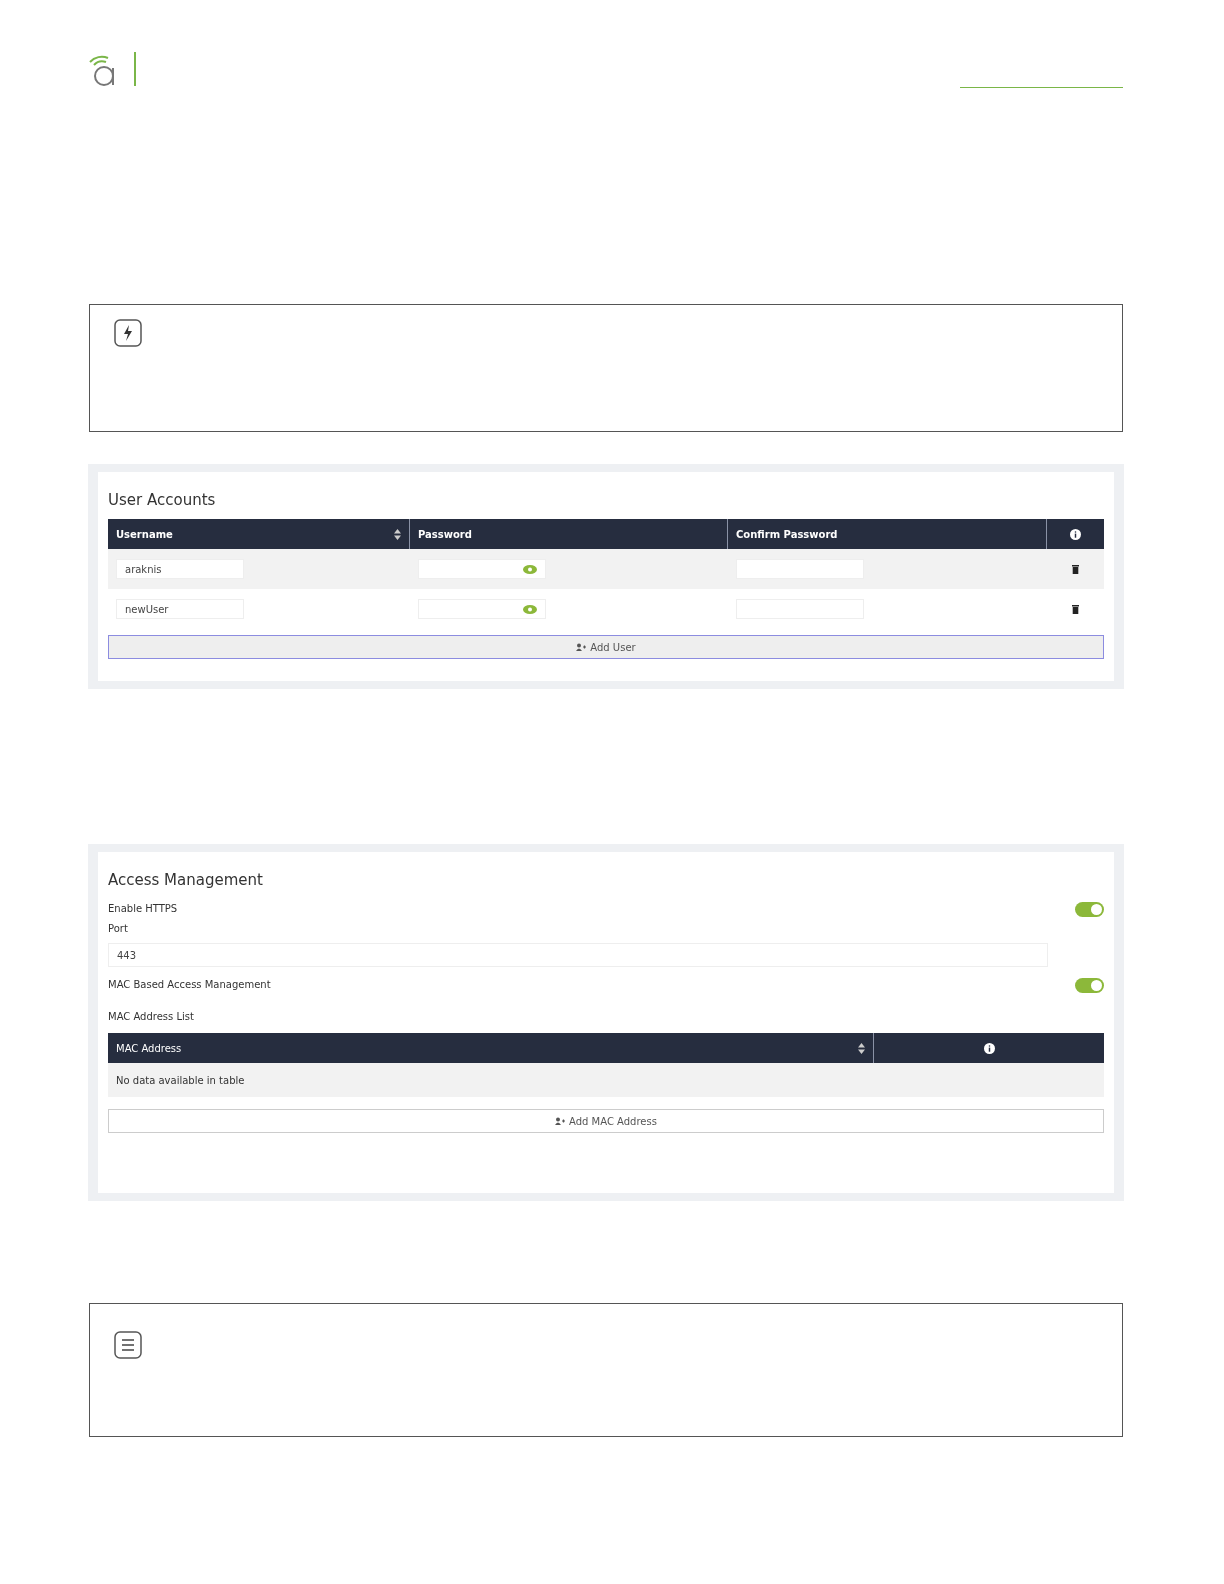 The width and height of the screenshot is (1224, 1584). What do you see at coordinates (143, 909) in the screenshot?
I see `setting-label: Enable HTTPS` at bounding box center [143, 909].